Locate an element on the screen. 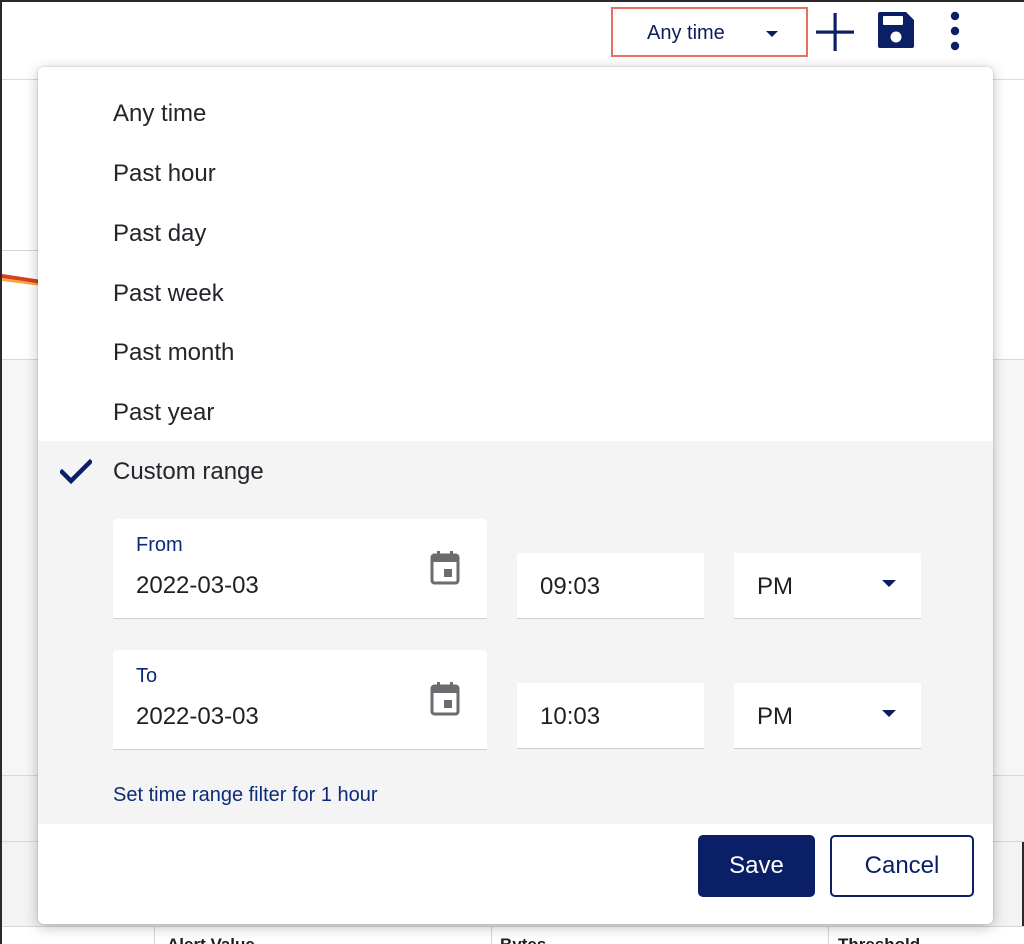 The image size is (1024, 944). chart-trend-line is located at coordinates (22, 280).